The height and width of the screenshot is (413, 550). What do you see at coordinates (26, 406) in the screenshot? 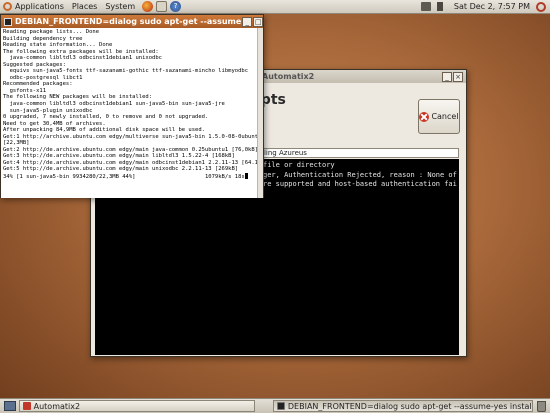
I see `automatix-task-icon` at bounding box center [26, 406].